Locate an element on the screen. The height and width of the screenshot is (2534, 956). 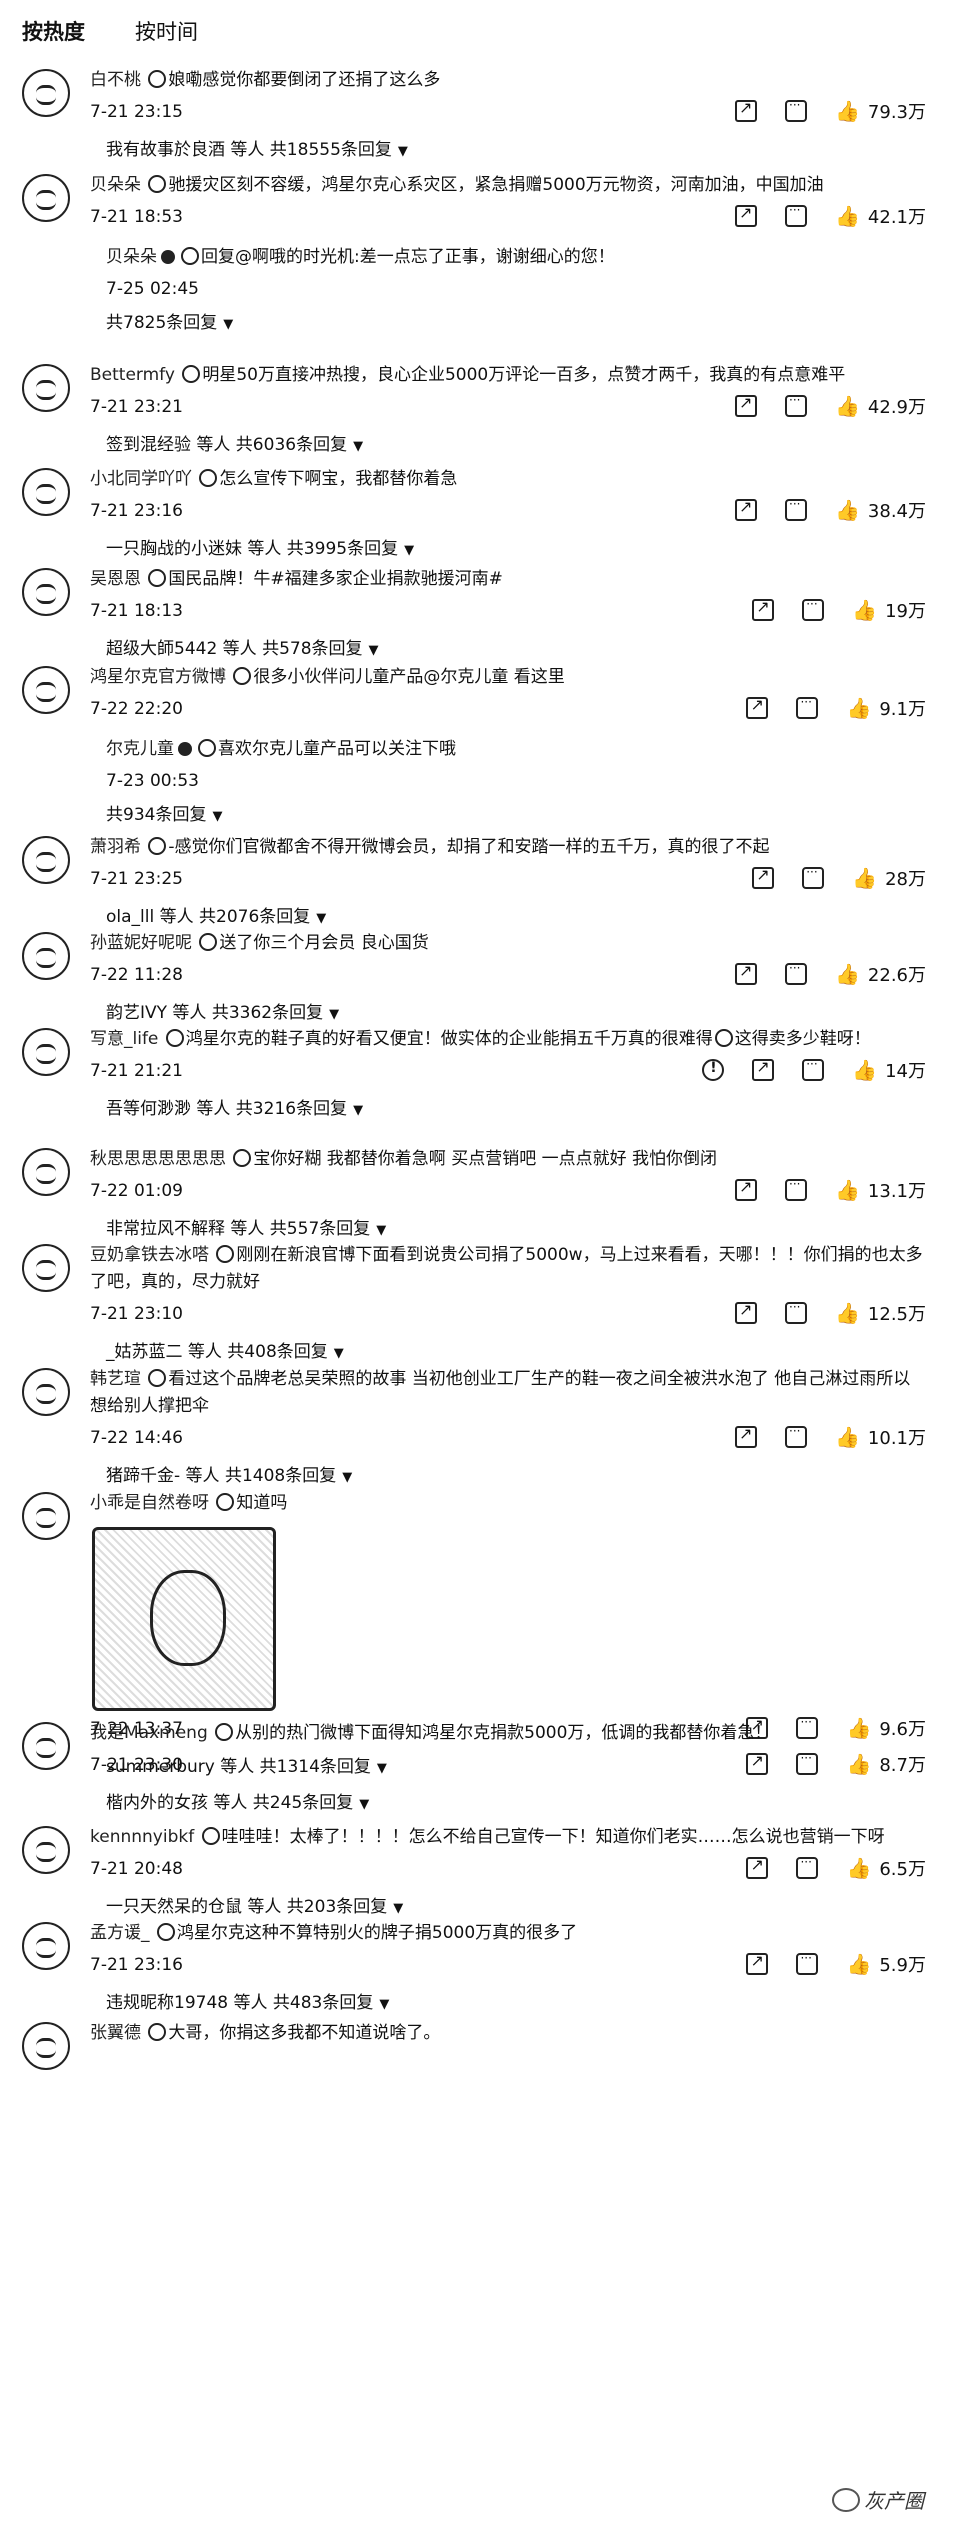
comment-username: 鸿星尔克官方微博 is located at coordinates (158, 677).